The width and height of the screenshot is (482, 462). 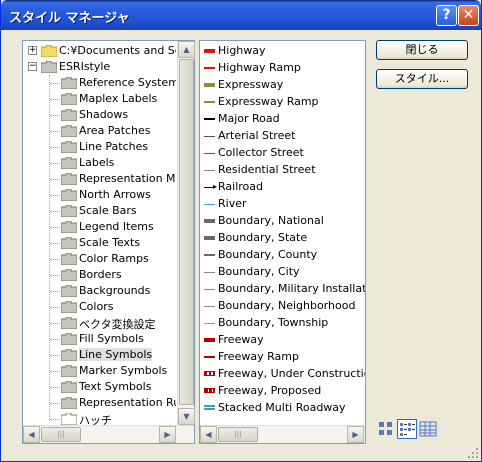 What do you see at coordinates (99, 355) in the screenshot?
I see `tree-node-style-category: Line Symbols` at bounding box center [99, 355].